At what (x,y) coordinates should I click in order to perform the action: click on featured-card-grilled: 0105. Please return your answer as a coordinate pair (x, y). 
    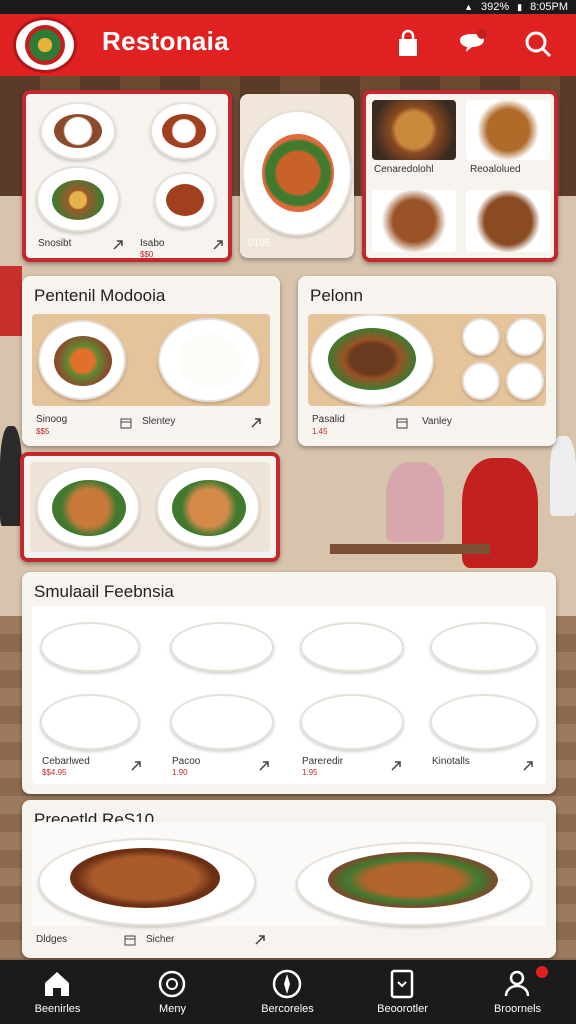
    Looking at the image, I should click on (297, 176).